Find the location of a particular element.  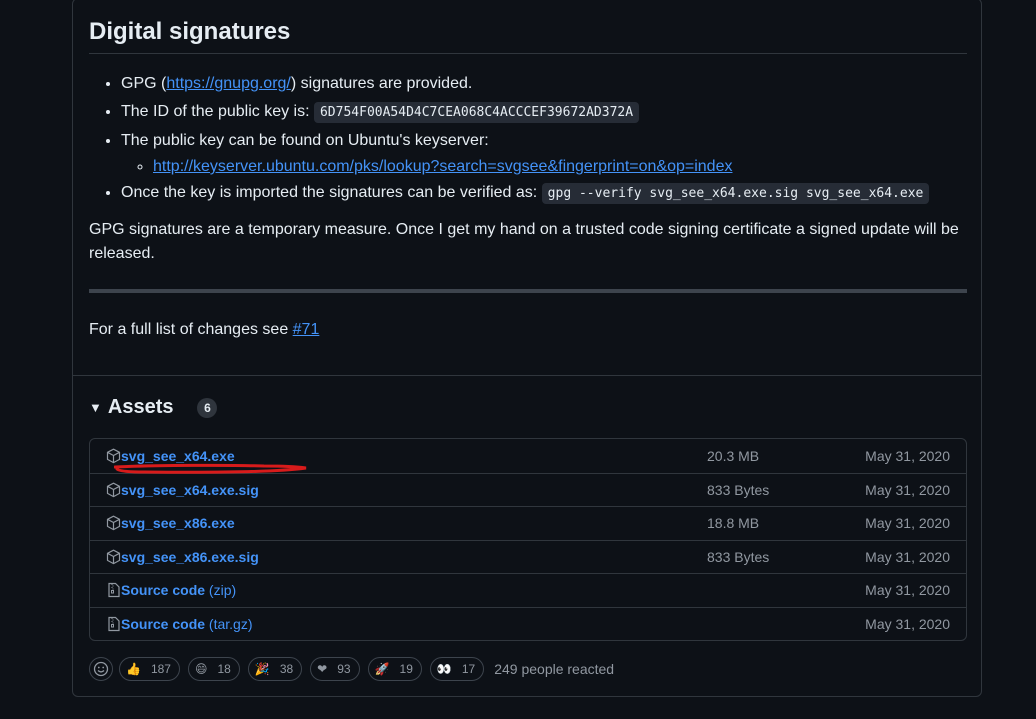

section-divider is located at coordinates (527, 375).